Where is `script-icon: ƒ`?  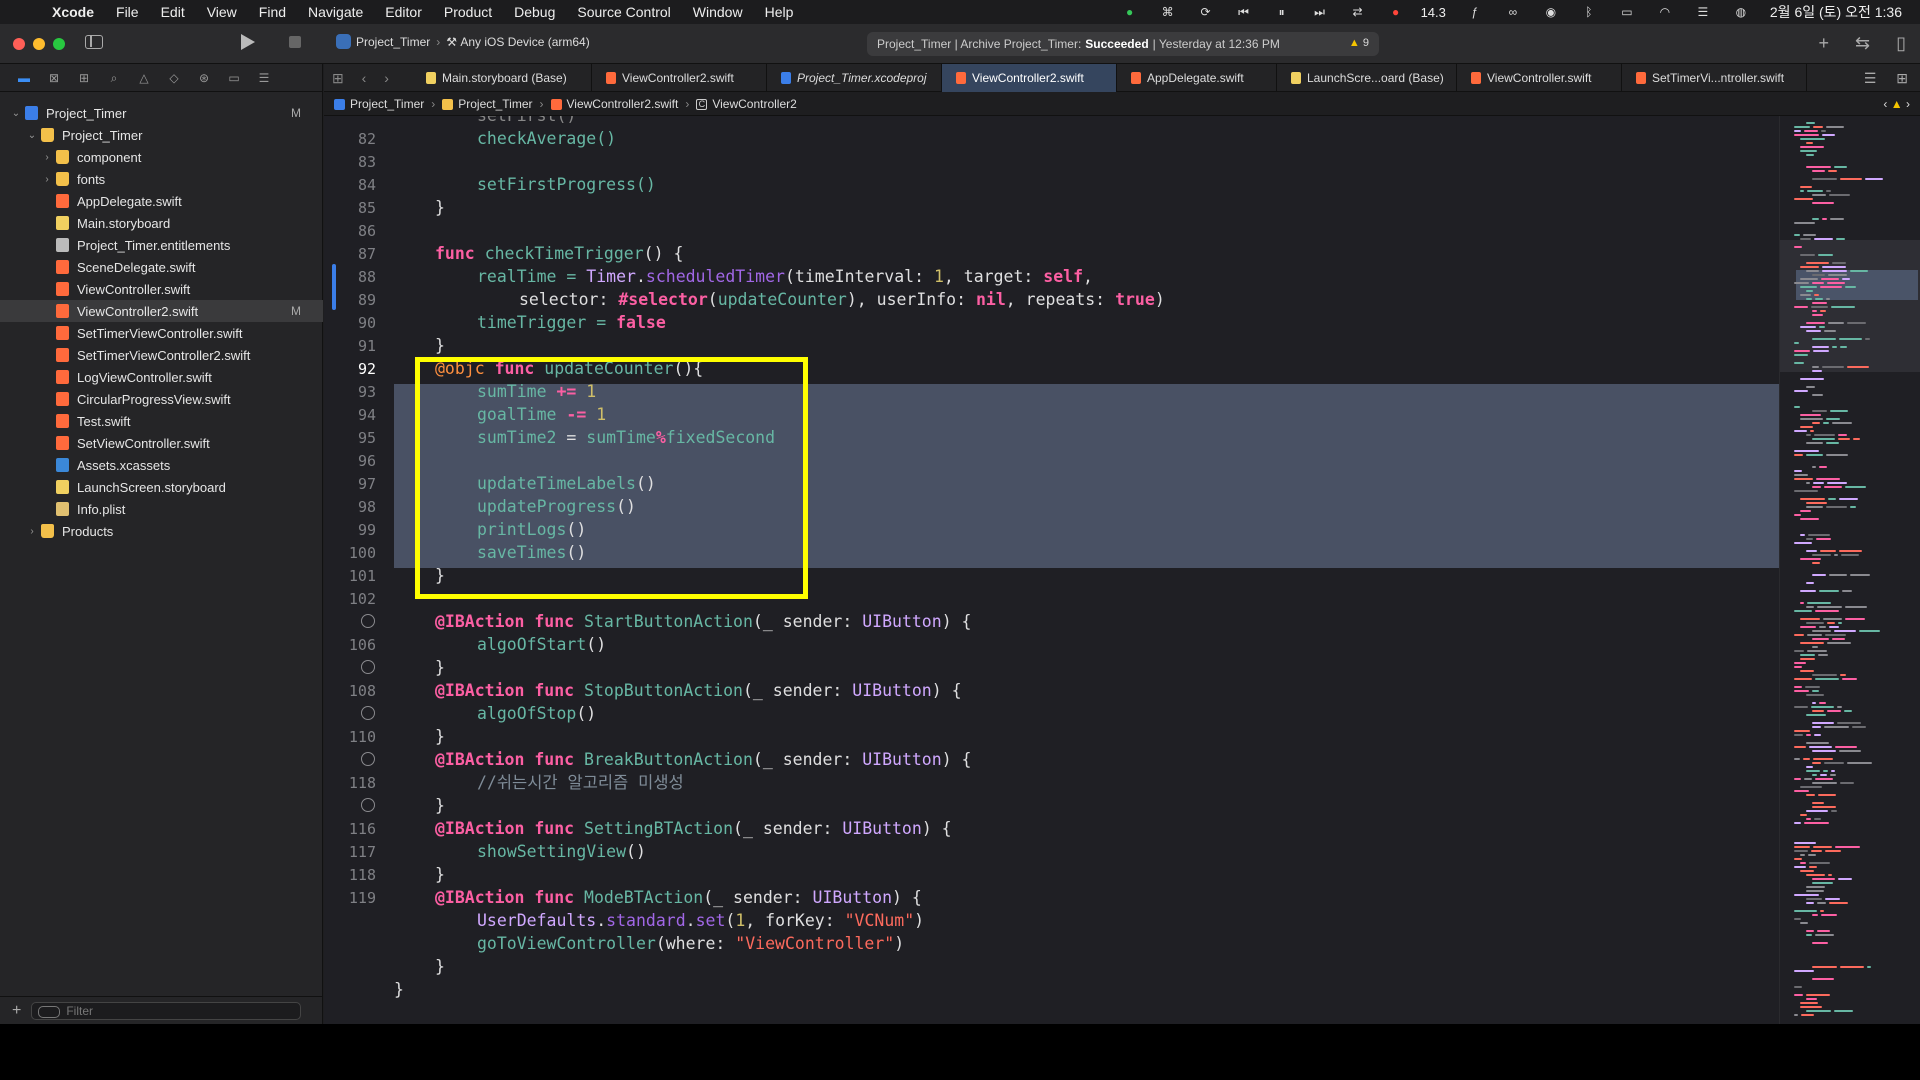 script-icon: ƒ is located at coordinates (1475, 12).